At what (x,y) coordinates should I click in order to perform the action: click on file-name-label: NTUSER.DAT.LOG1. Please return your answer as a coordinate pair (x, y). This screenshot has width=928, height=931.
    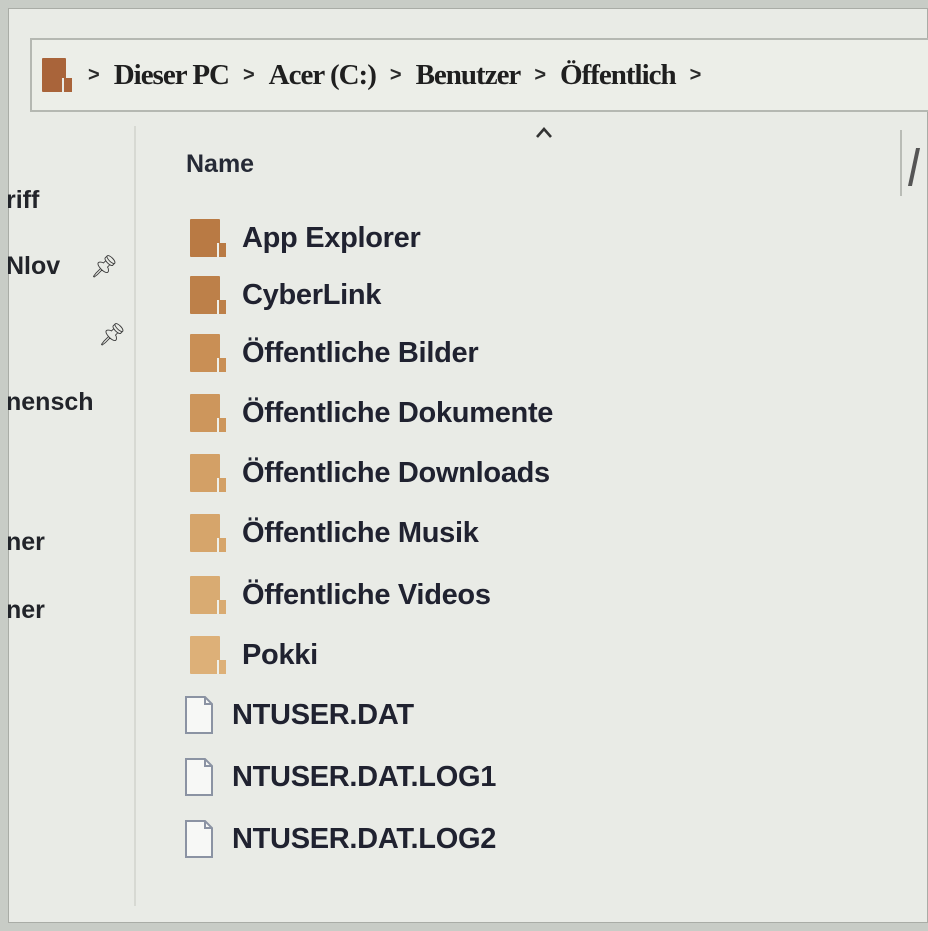
    Looking at the image, I should click on (364, 776).